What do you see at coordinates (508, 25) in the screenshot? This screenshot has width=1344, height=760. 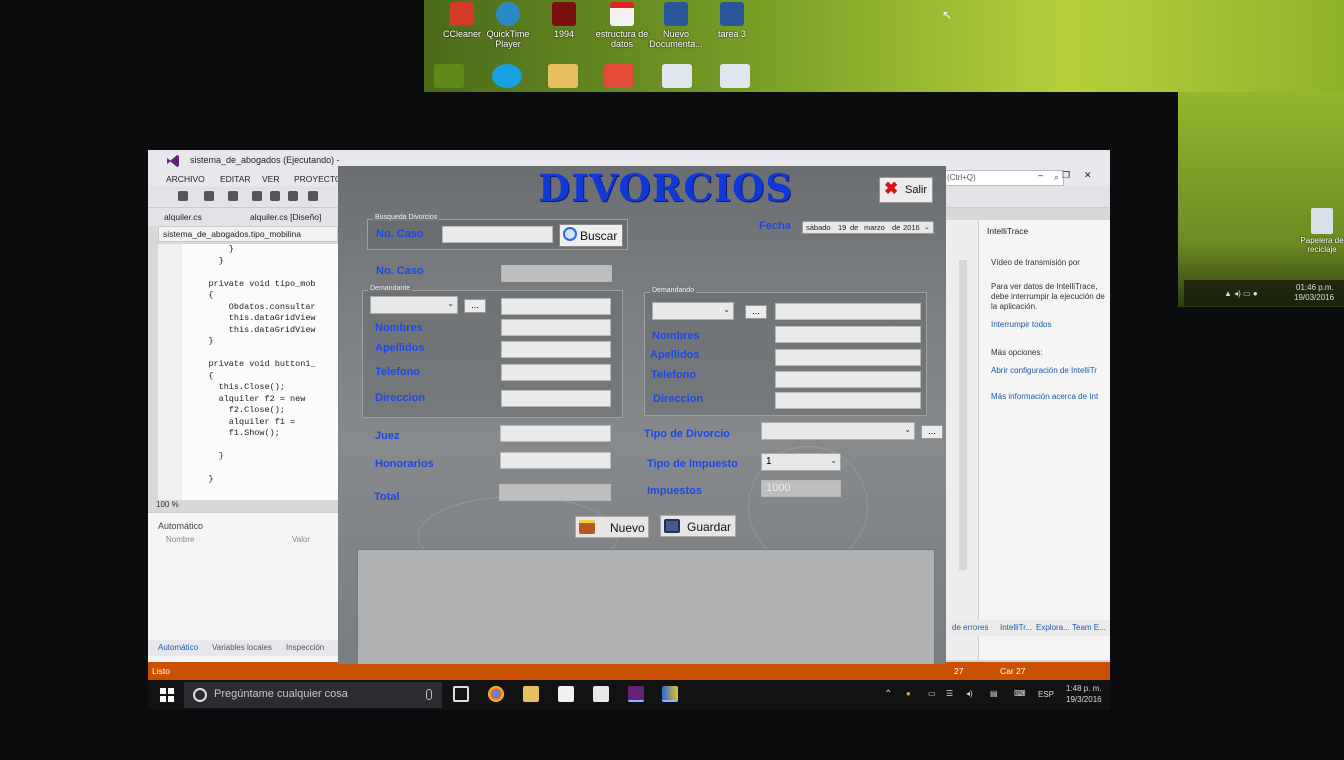 I see `desktop-icon-quicktime: QuickTime Player` at bounding box center [508, 25].